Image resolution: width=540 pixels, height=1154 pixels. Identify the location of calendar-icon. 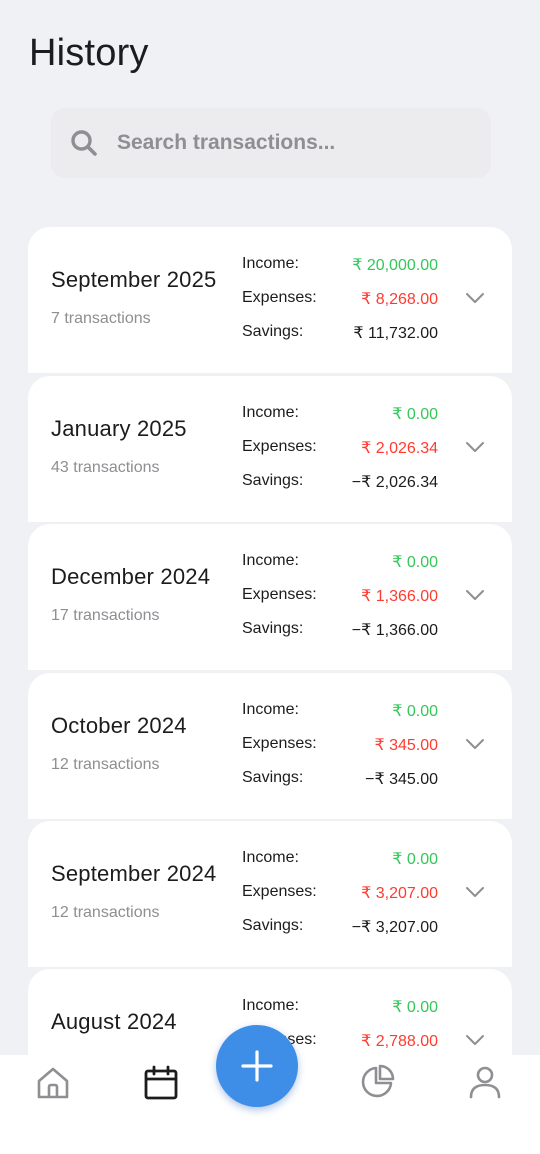
(161, 1083).